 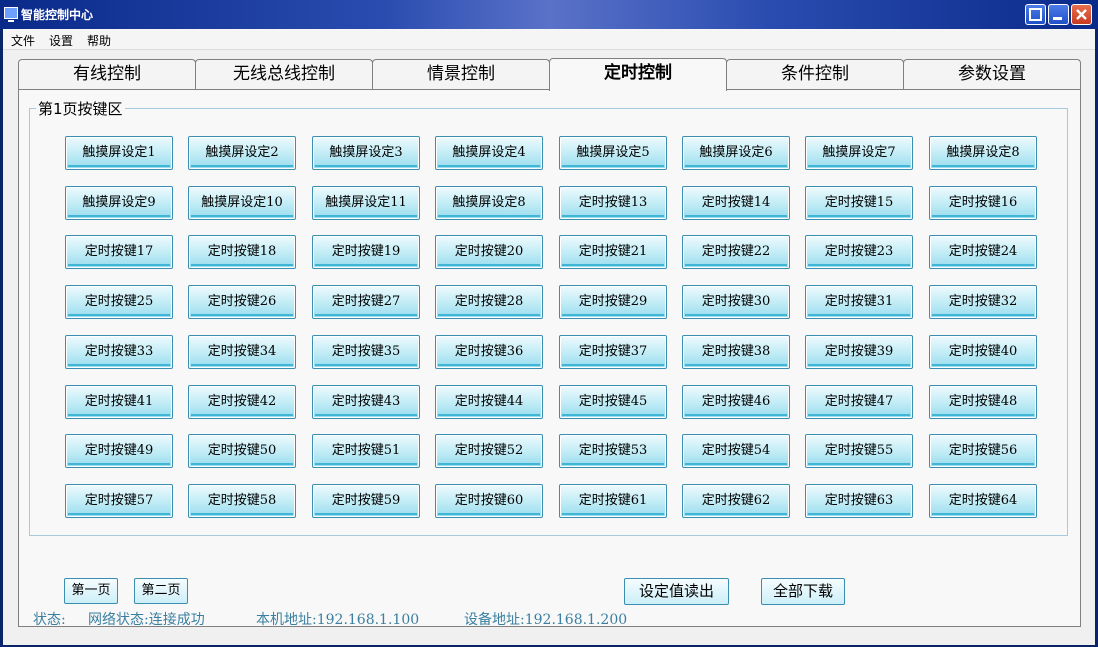 What do you see at coordinates (613, 302) in the screenshot?
I see `key-button-29: 定时按键29` at bounding box center [613, 302].